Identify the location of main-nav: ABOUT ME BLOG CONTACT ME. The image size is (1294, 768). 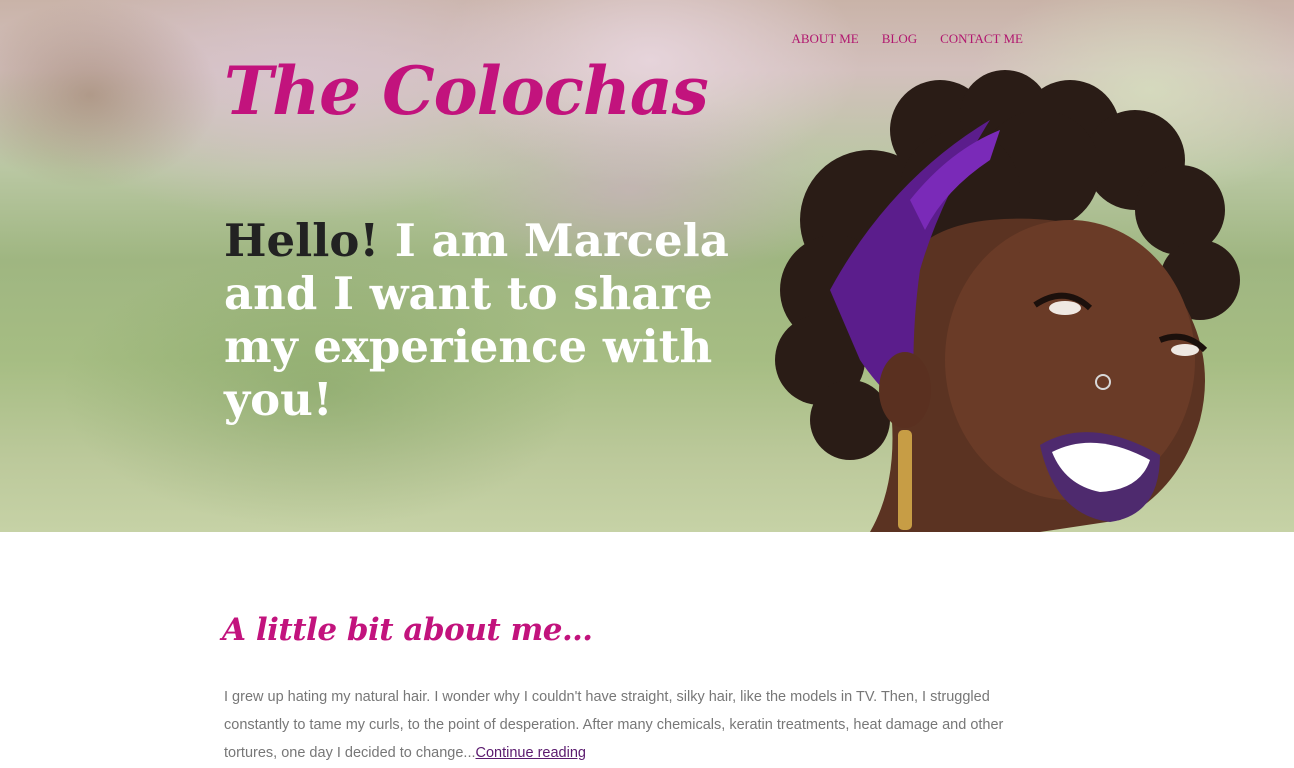
(895, 39).